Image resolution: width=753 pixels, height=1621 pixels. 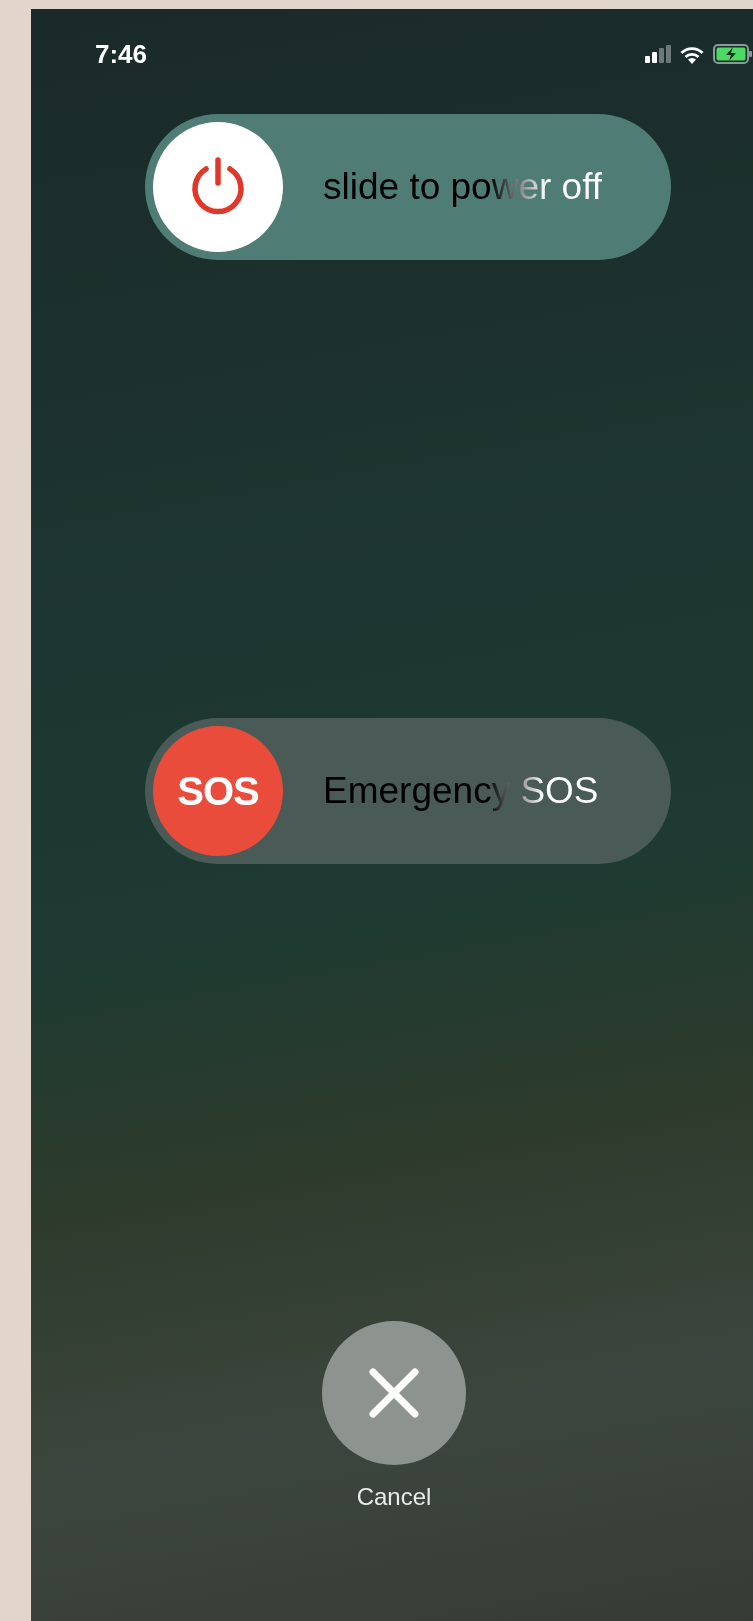 What do you see at coordinates (218, 791) in the screenshot?
I see `sos-thumb: SOS` at bounding box center [218, 791].